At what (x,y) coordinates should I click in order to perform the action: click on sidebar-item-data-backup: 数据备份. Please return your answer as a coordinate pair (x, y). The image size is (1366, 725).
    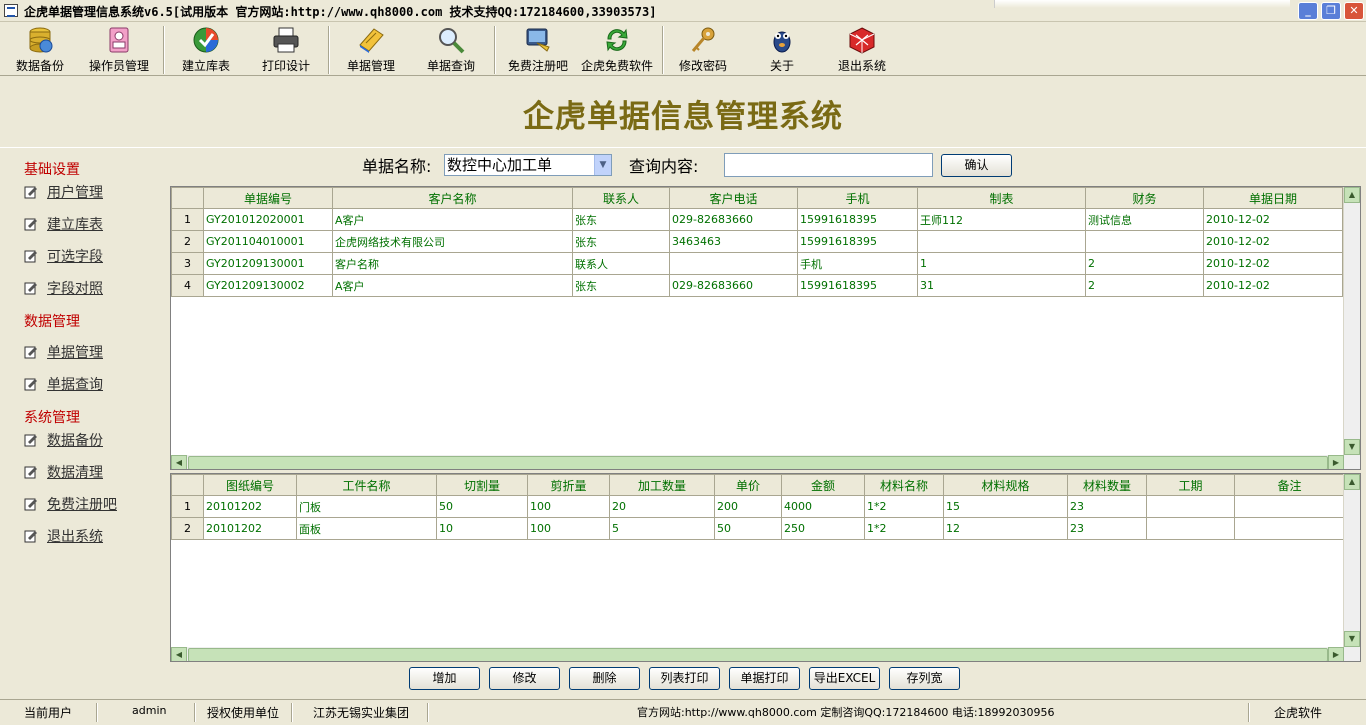
    Looking at the image, I should click on (63, 440).